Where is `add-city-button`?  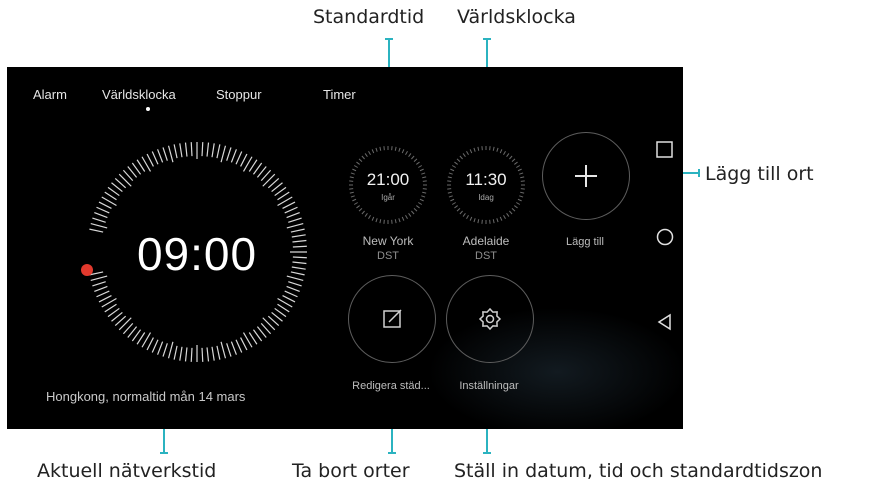 add-city-button is located at coordinates (586, 176).